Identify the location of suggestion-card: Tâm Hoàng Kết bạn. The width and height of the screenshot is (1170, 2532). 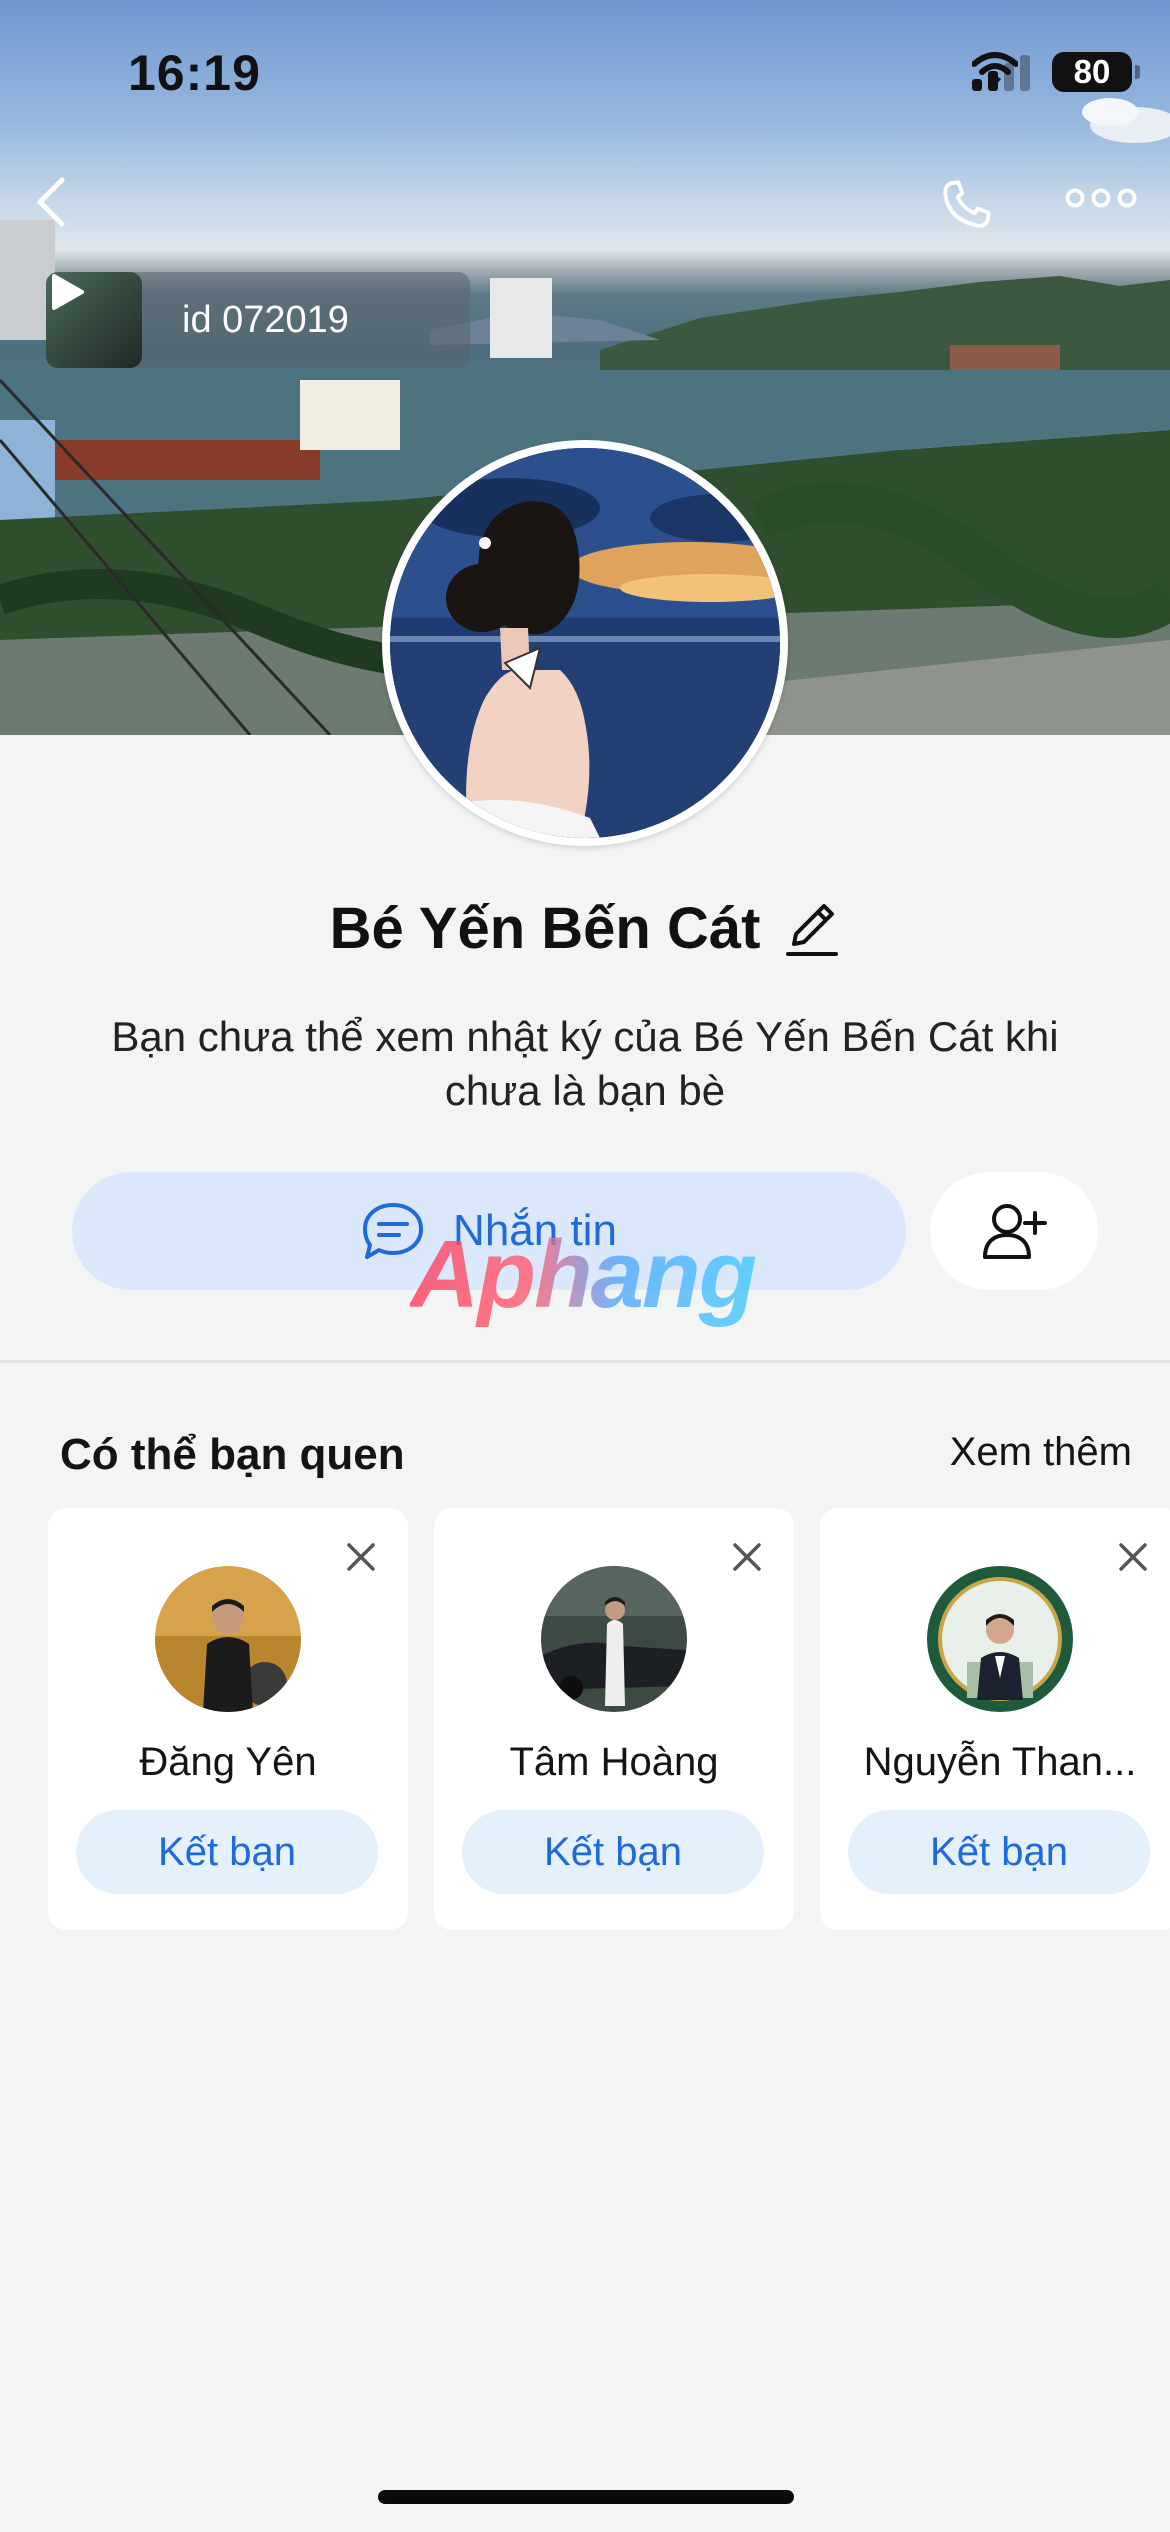
(614, 1719).